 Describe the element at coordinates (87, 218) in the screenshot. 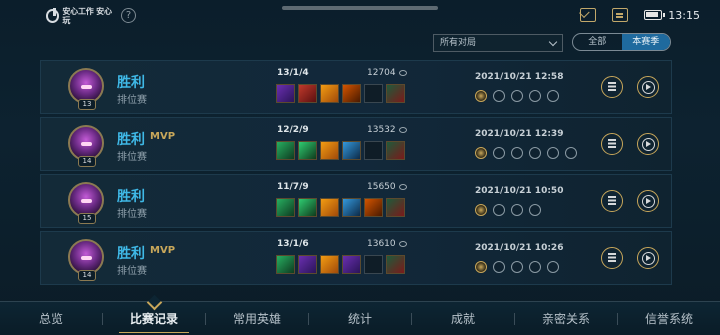

I see `champion-level: 15` at that location.